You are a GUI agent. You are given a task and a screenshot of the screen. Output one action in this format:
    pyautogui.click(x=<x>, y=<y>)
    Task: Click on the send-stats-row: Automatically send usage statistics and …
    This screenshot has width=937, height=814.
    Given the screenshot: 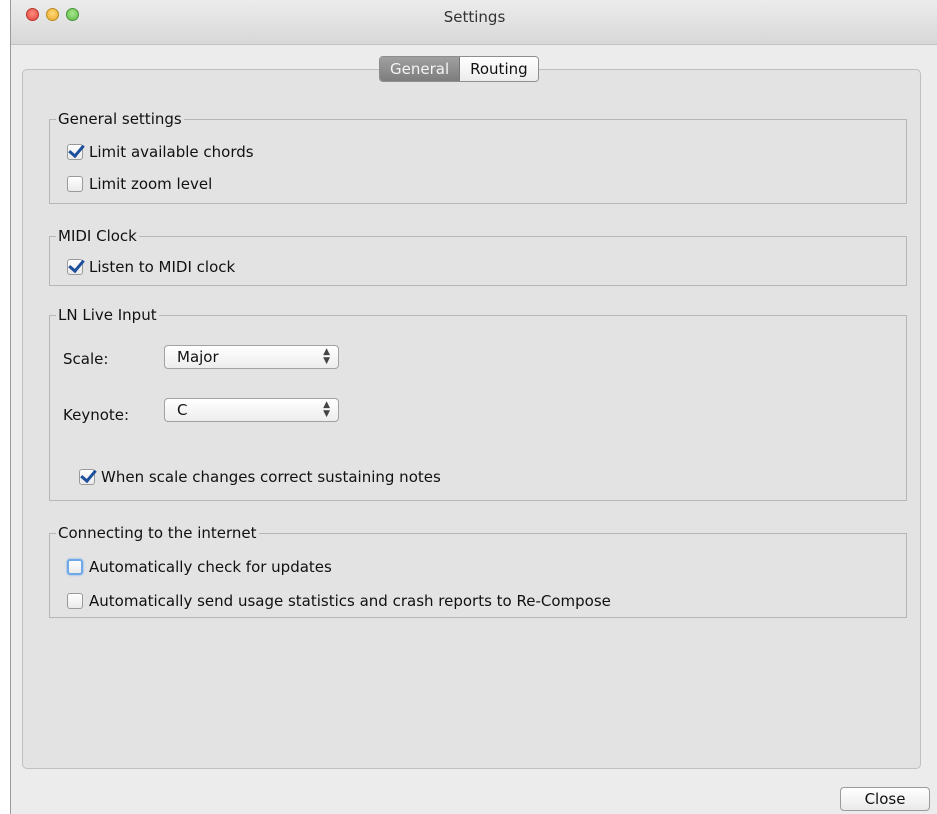 What is the action you would take?
    pyautogui.click(x=339, y=601)
    